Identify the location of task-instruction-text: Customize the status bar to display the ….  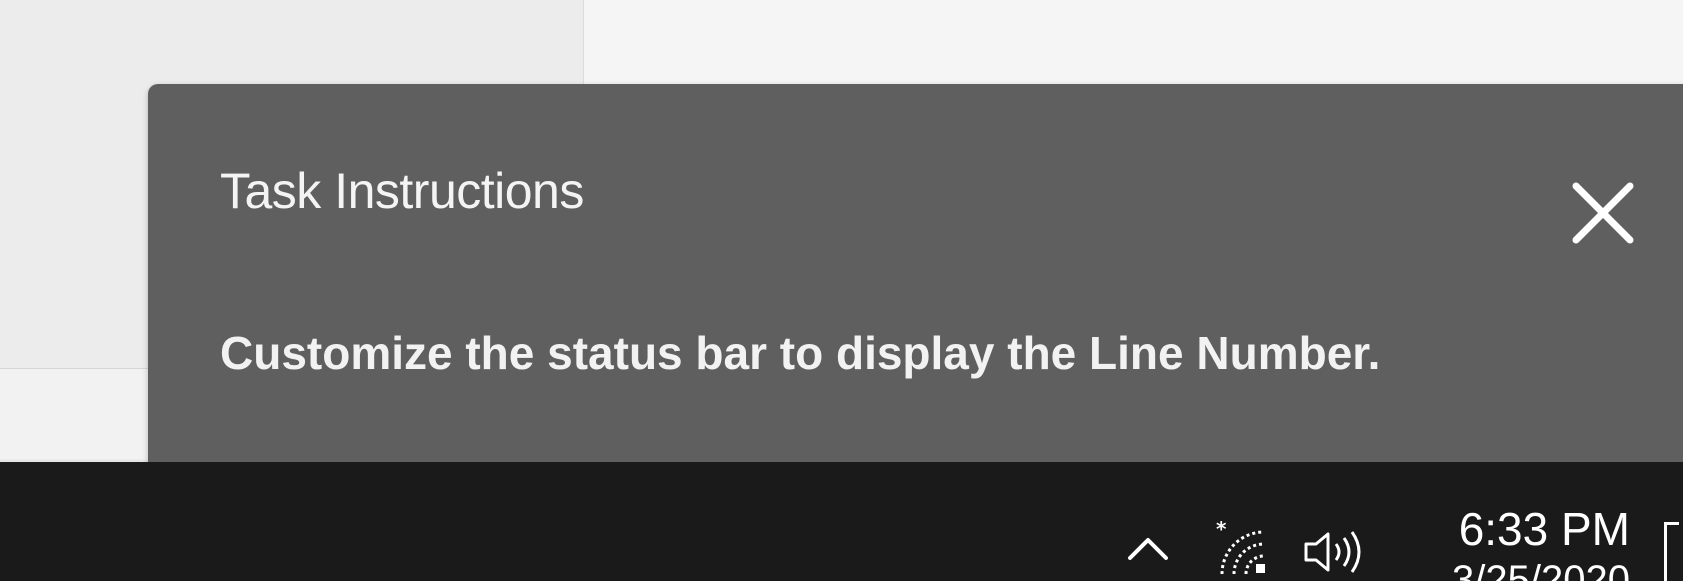
(800, 353).